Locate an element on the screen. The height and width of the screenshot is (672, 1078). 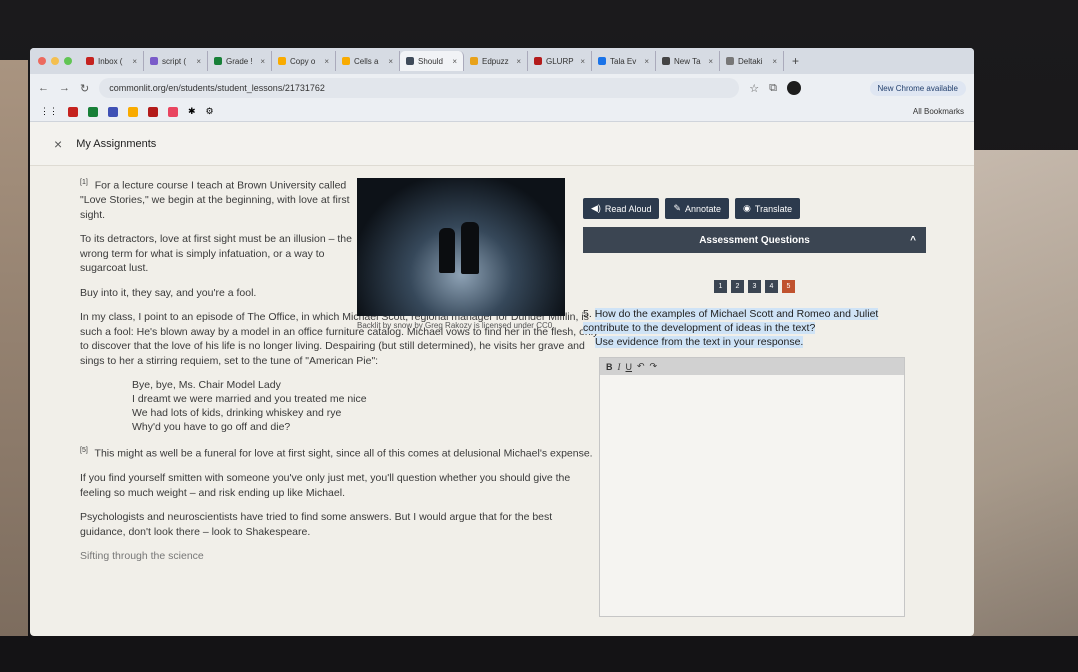
question-nav-3: 3 is located at coordinates (754, 286).